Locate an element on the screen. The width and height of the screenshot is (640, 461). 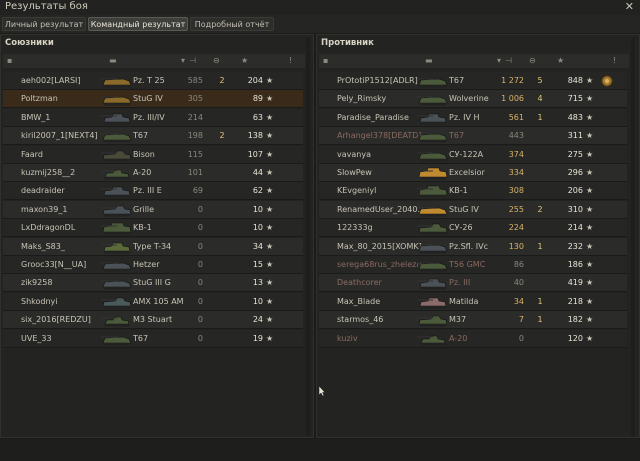
player-name: Pely_Rimsky is located at coordinates (361, 99).